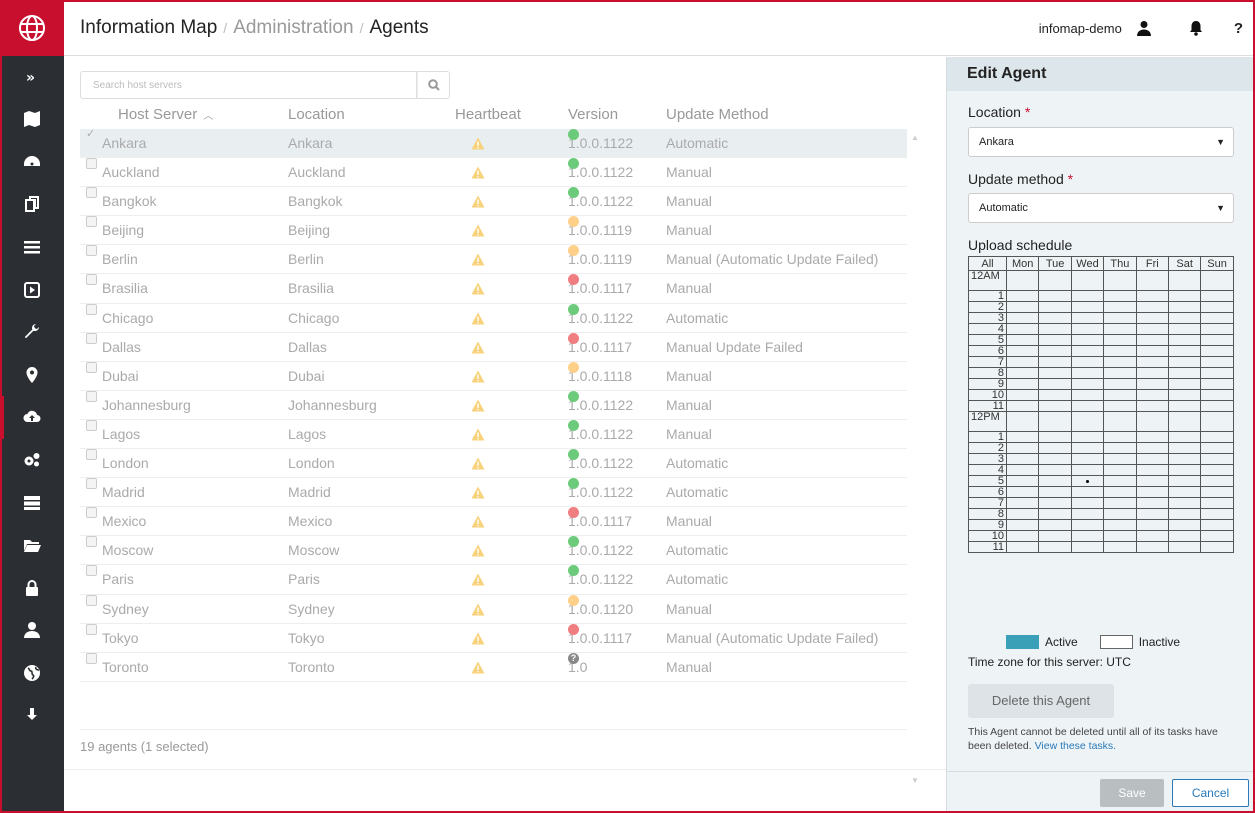 This screenshot has width=1255, height=813. Describe the element at coordinates (493, 464) in the screenshot. I see `table-row: London London 1.0.0.1122 Automatic` at that location.